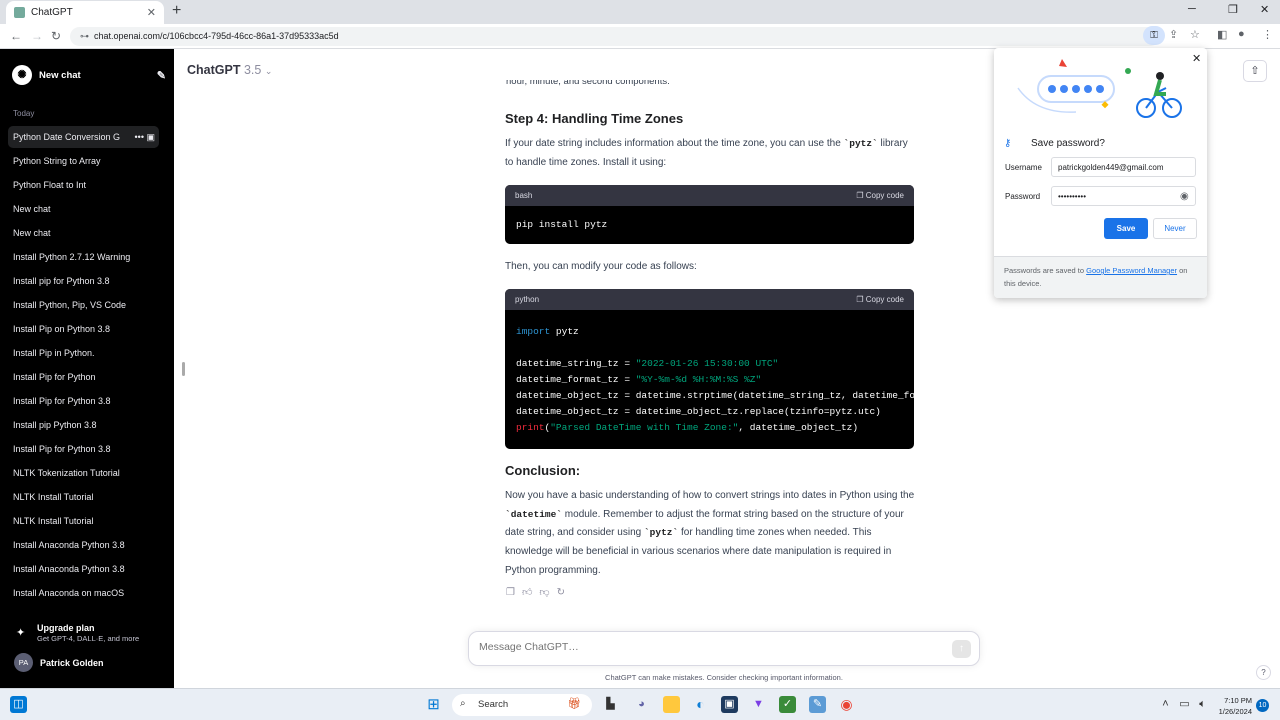 This screenshot has height=720, width=1280. What do you see at coordinates (16, 36) in the screenshot?
I see `back-icon: ←` at bounding box center [16, 36].